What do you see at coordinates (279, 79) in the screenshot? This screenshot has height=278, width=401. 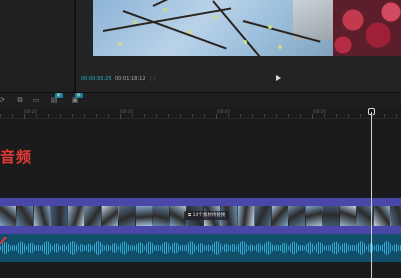 I see `play-button` at bounding box center [279, 79].